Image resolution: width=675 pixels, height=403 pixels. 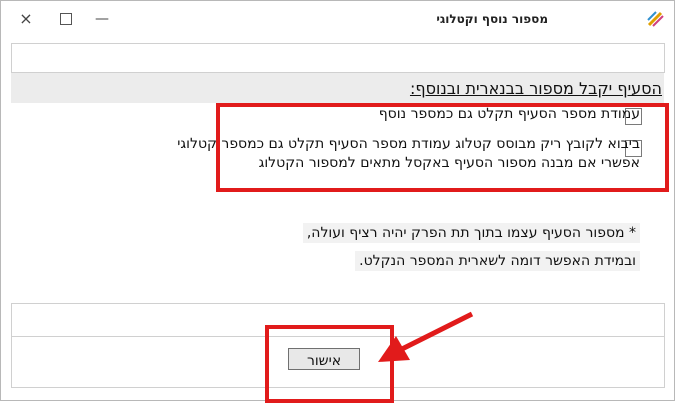 I want to click on note-line-2: ובמידת האפשר דומה לשארית המספר הנקלט., so click(x=497, y=261).